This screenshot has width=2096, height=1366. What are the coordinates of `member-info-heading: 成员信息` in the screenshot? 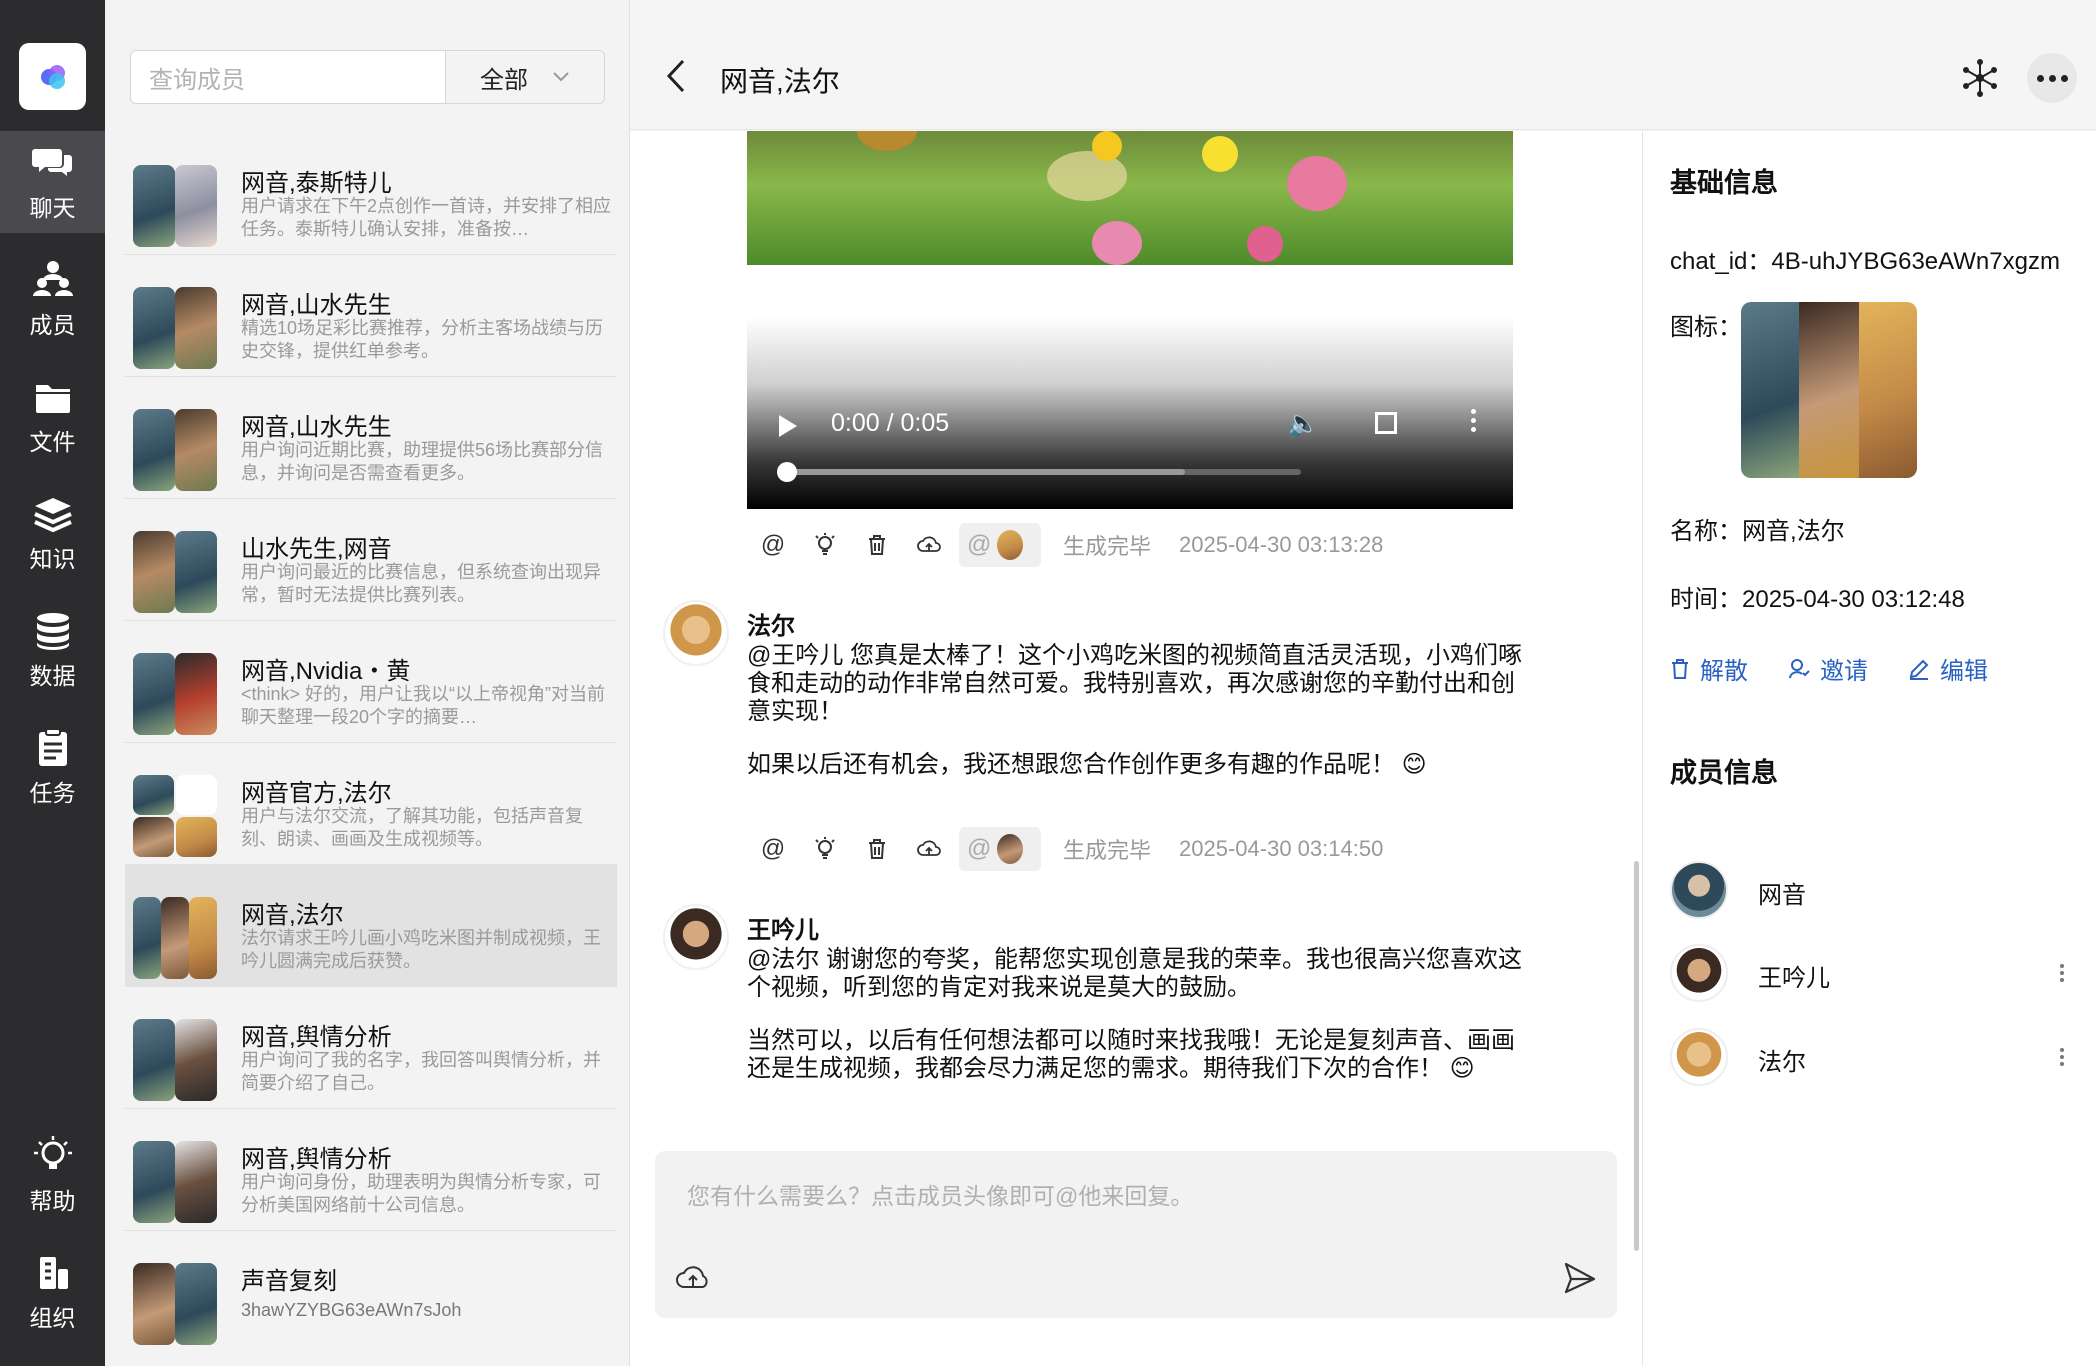 It's located at (1724, 773).